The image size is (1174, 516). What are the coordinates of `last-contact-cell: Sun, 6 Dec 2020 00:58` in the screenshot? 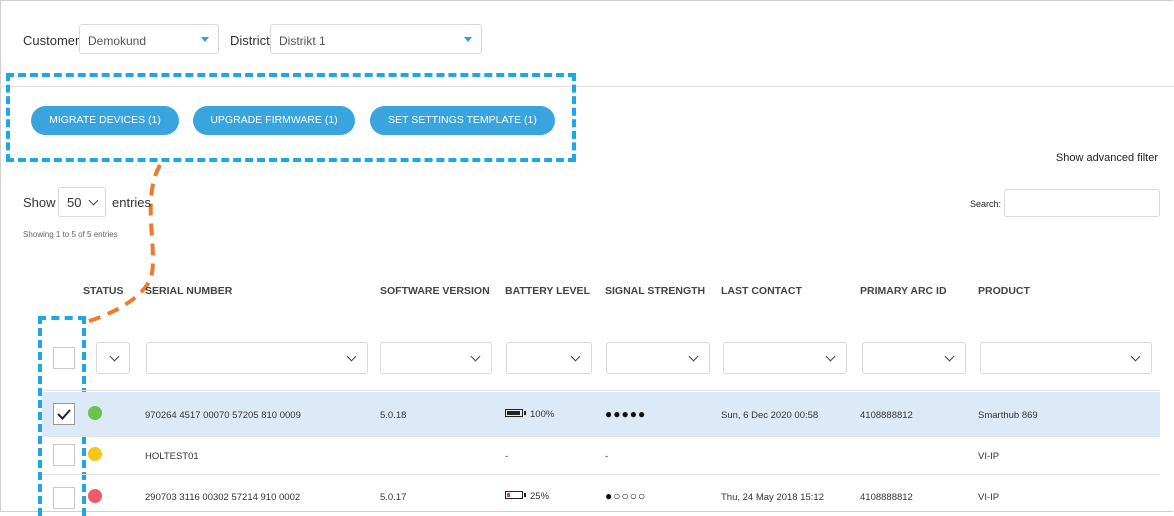 It's located at (770, 415).